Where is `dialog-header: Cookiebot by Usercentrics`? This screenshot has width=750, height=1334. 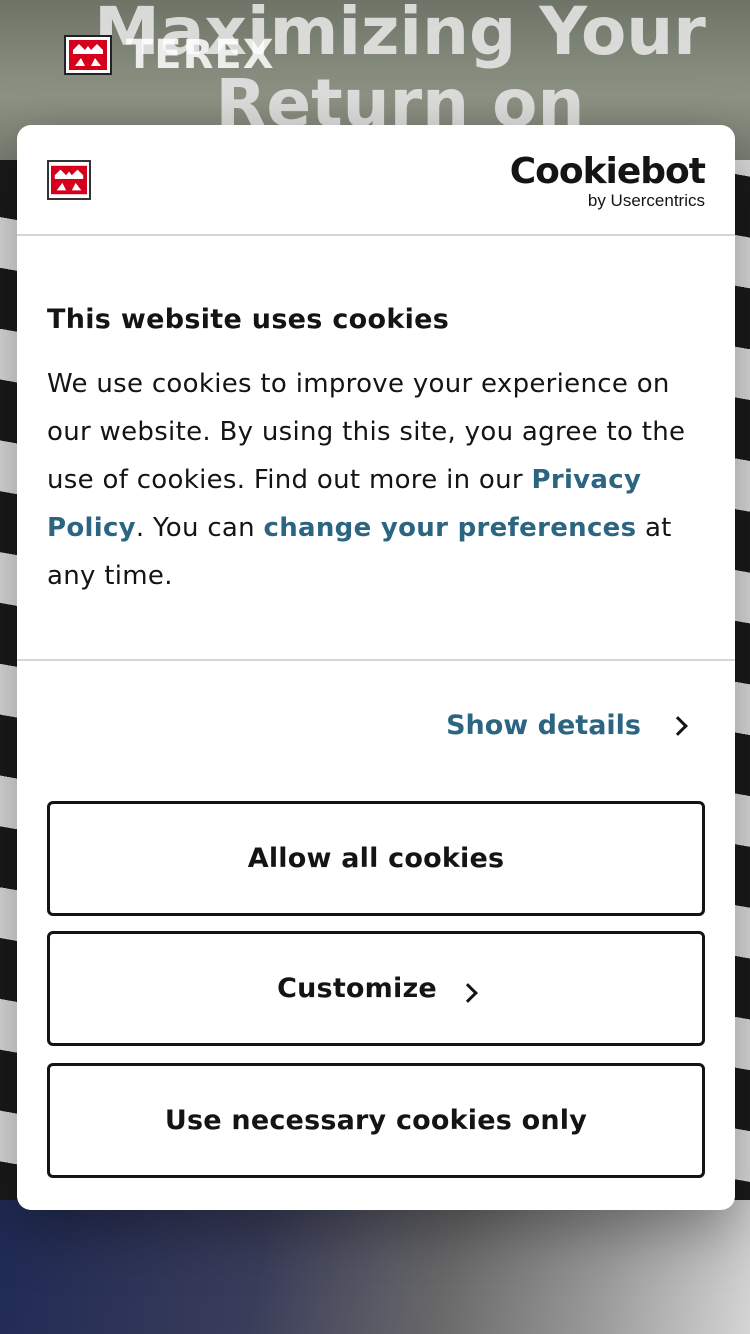
dialog-header: Cookiebot by Usercentrics is located at coordinates (376, 180).